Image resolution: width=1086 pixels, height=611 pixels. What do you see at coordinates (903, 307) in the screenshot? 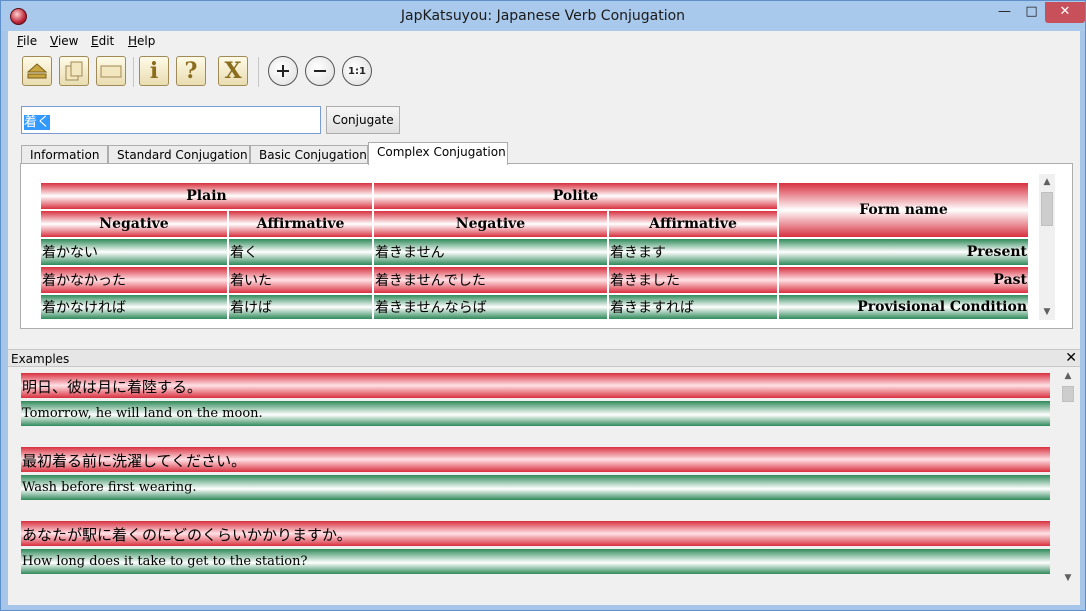
I see `form-name-cell: Provisional Condition` at bounding box center [903, 307].